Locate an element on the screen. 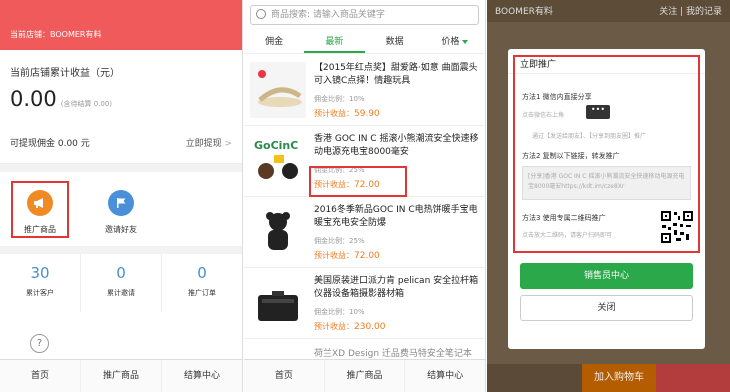 The height and width of the screenshot is (392, 730). withdraw-link: 立即提现 > is located at coordinates (209, 142).